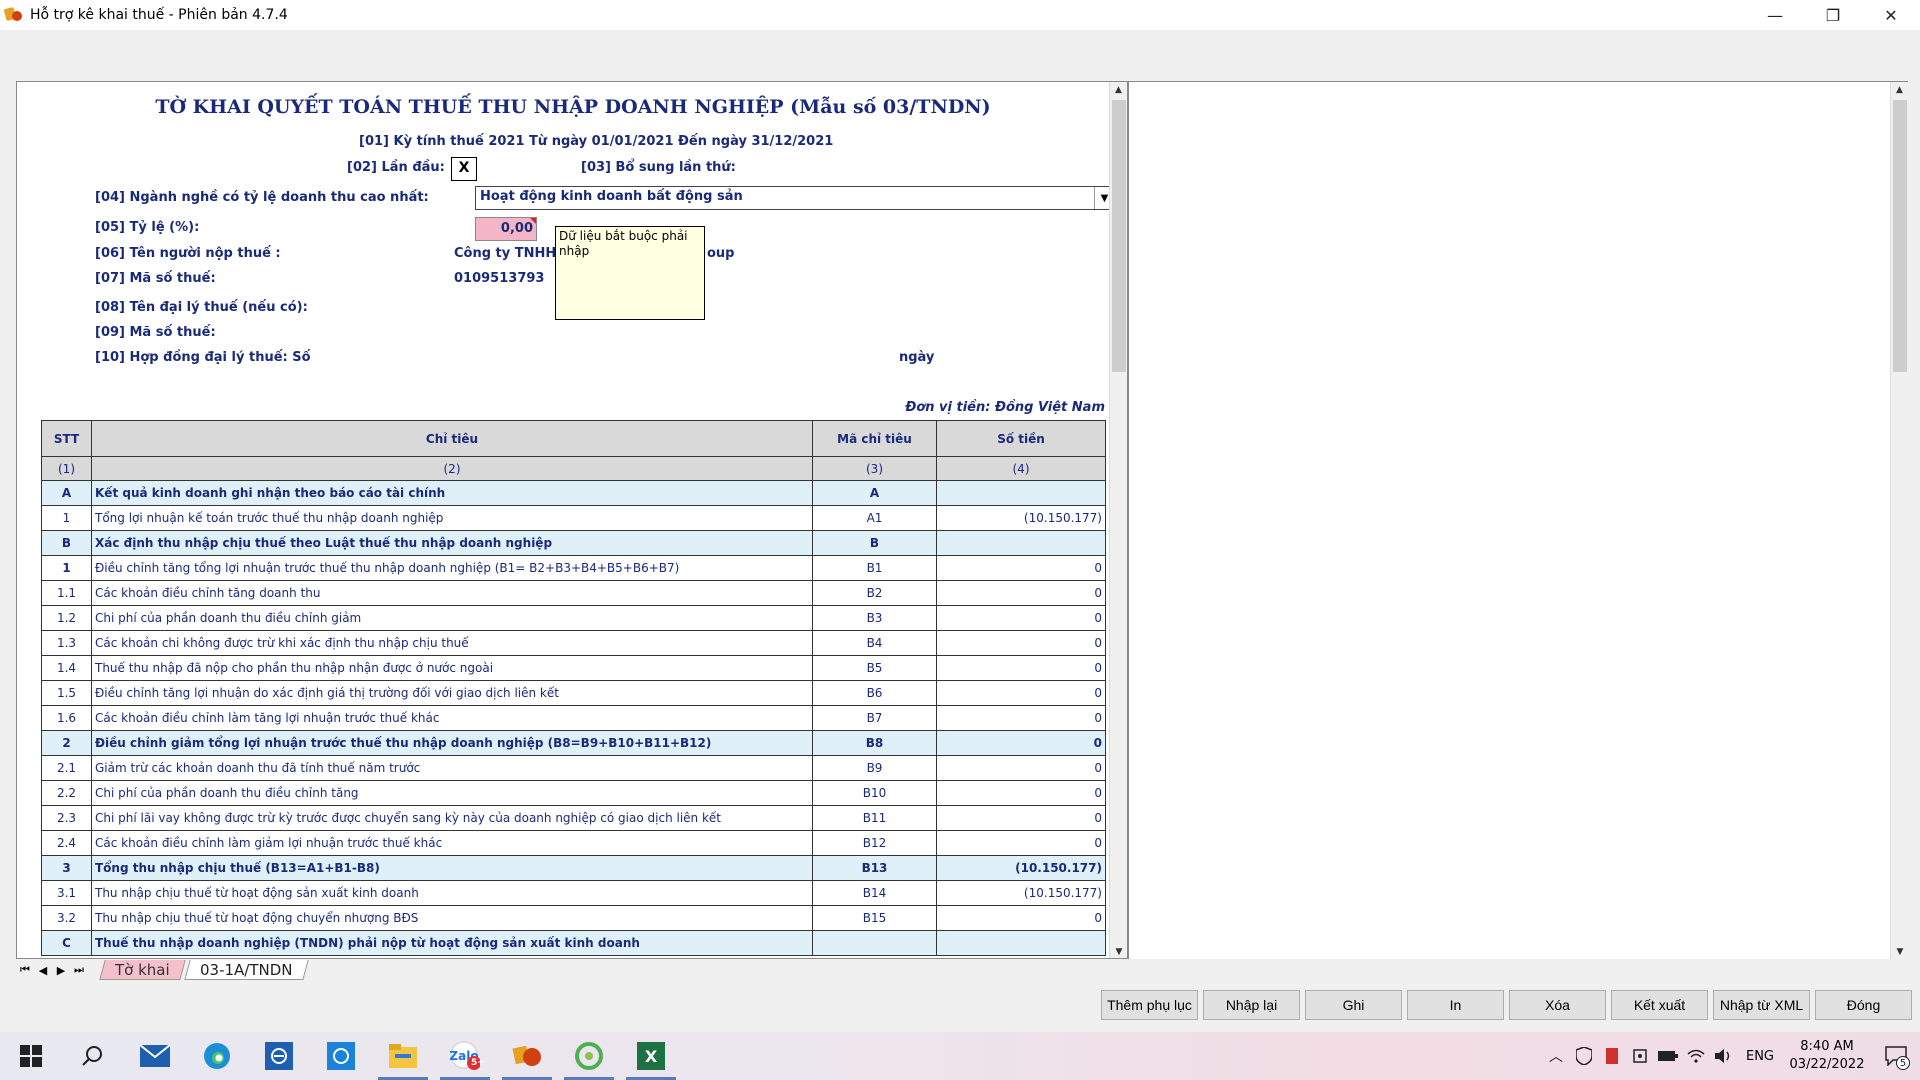  I want to click on agent-tax-id-label: [09] Mã số thuế:, so click(155, 332).